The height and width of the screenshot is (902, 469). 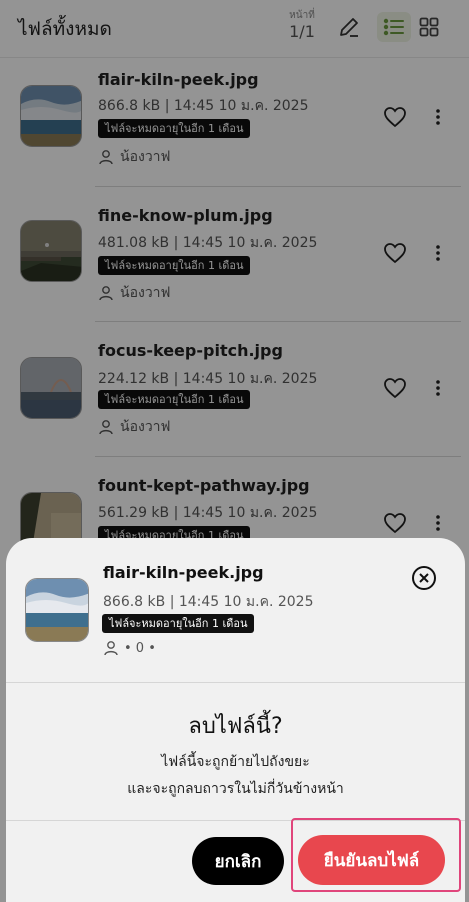 What do you see at coordinates (111, 648) in the screenshot?
I see `user-icon` at bounding box center [111, 648].